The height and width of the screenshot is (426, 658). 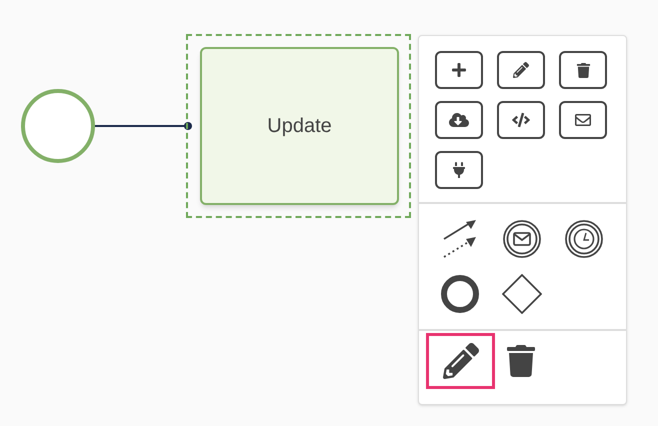 I want to click on plug-icon, so click(x=459, y=170).